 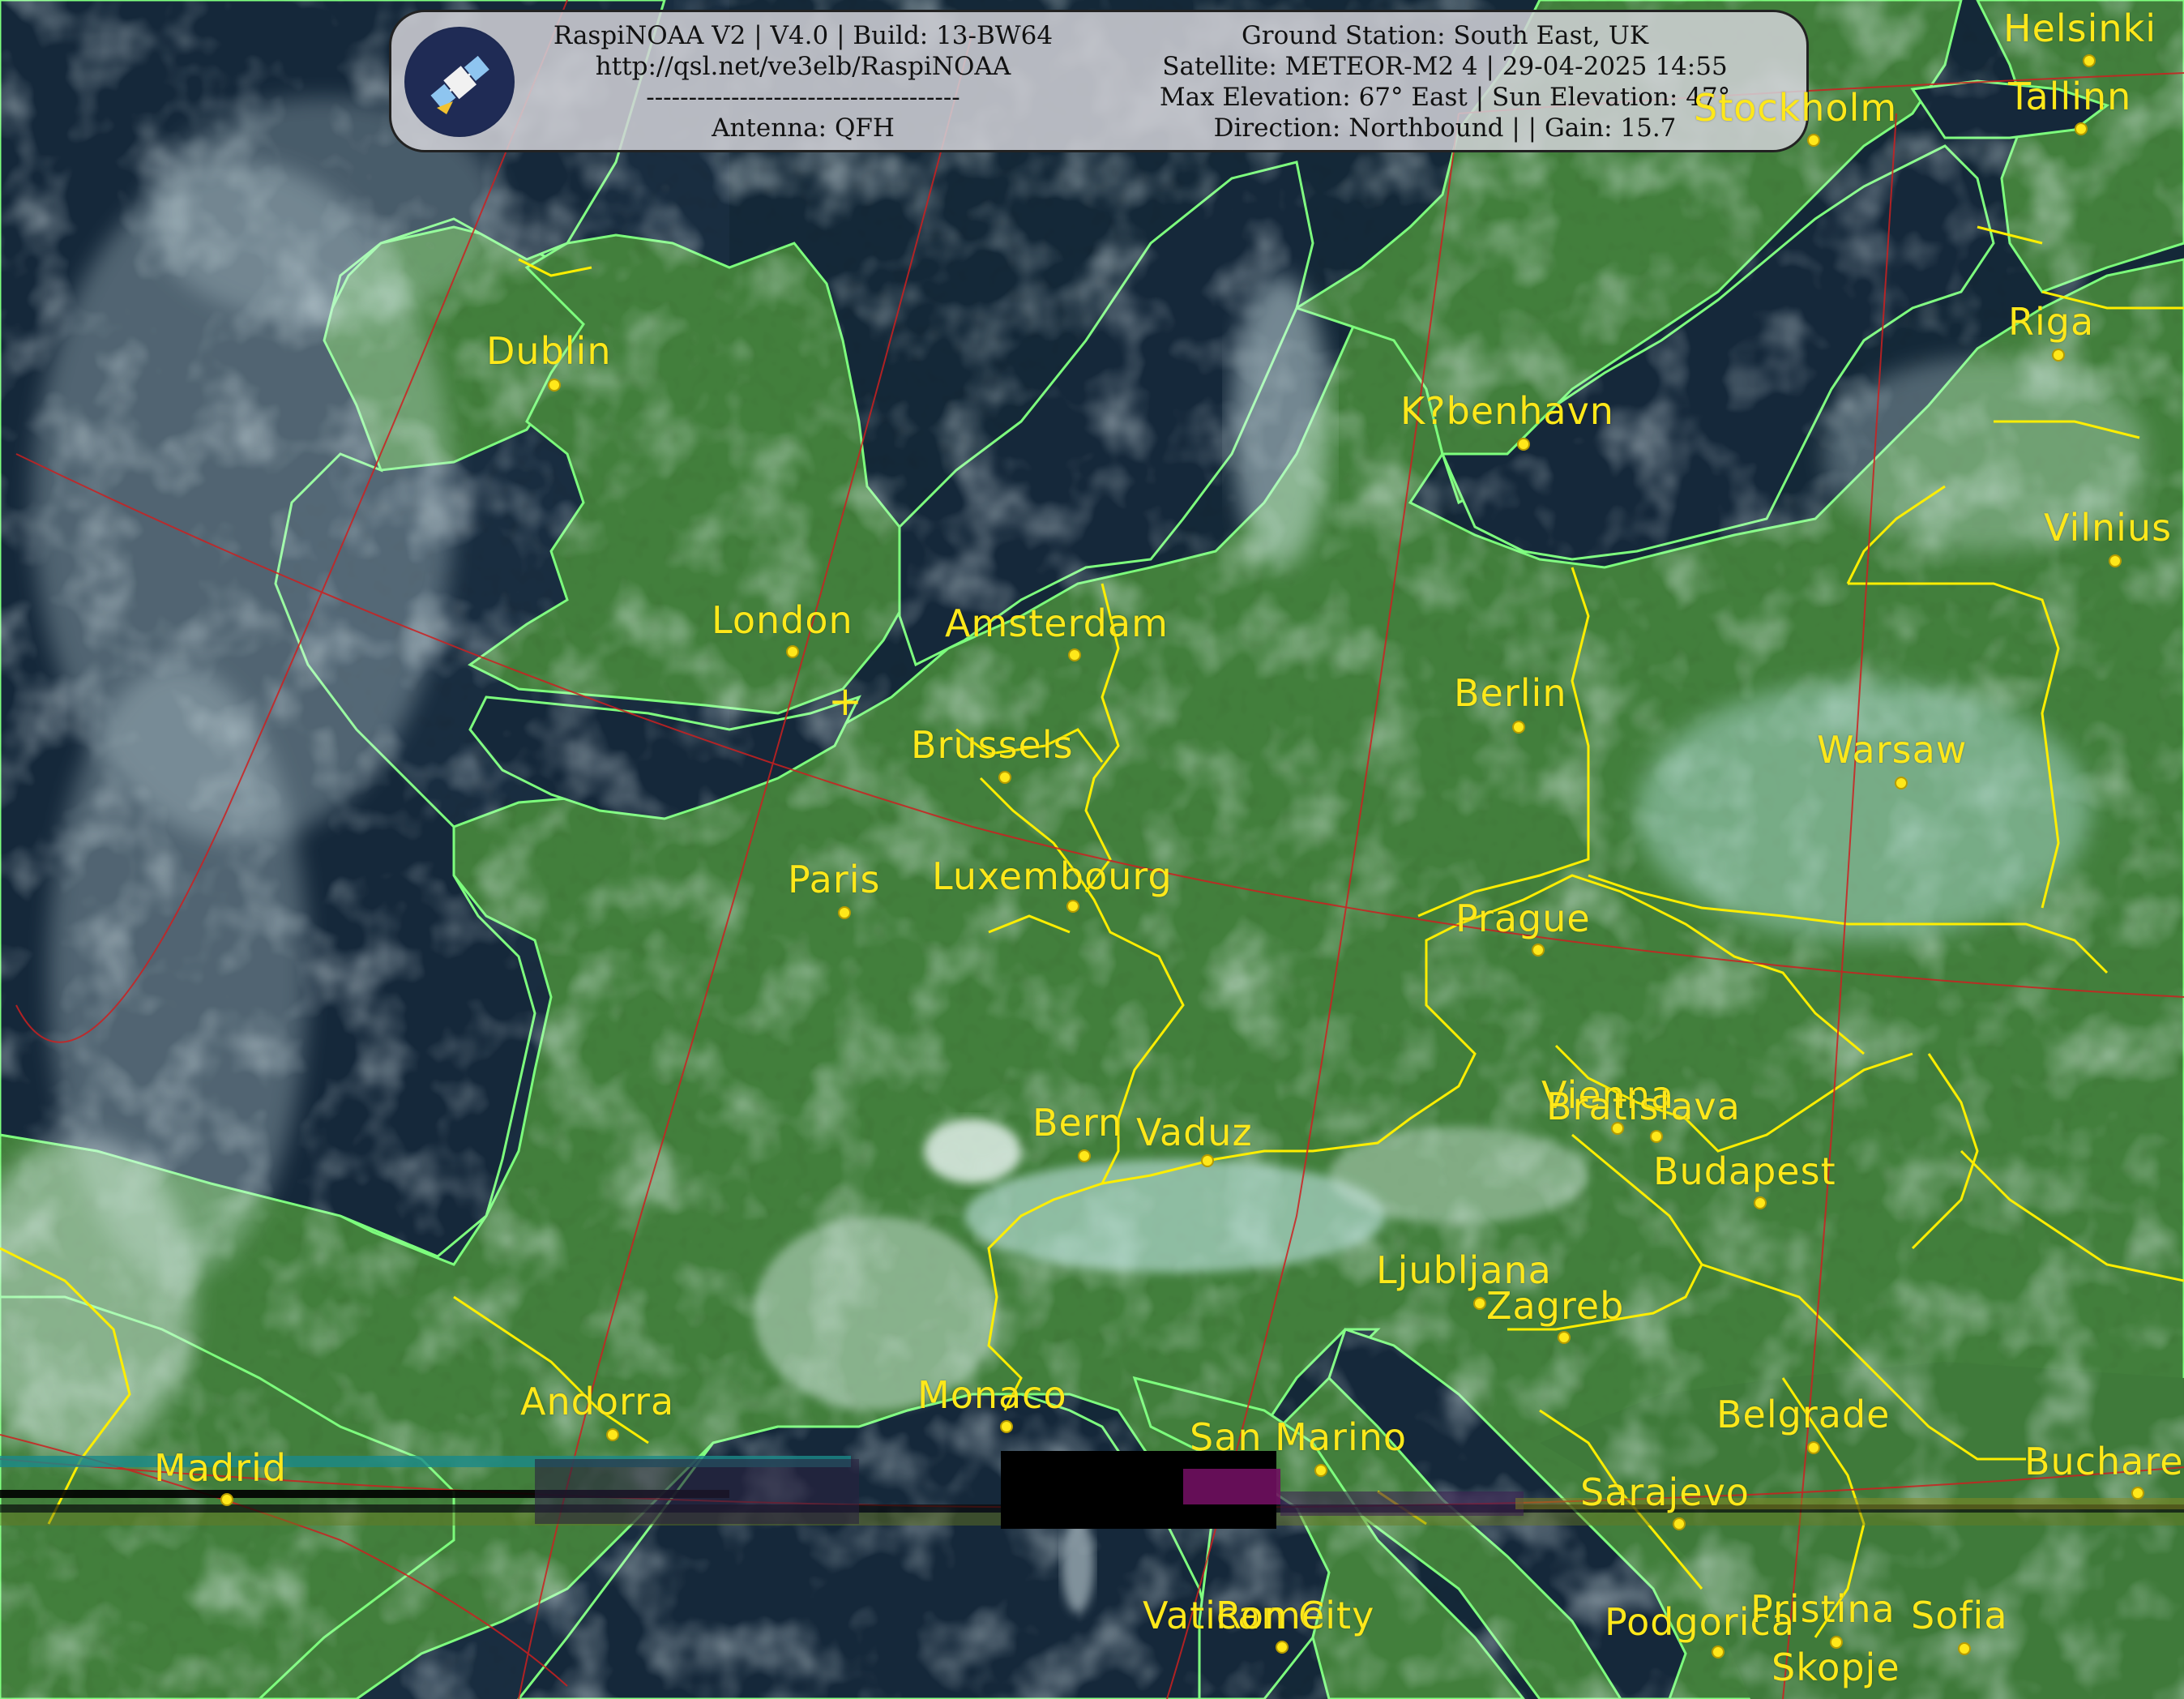 What do you see at coordinates (1796, 108) in the screenshot?
I see `city-label: Stockholm` at bounding box center [1796, 108].